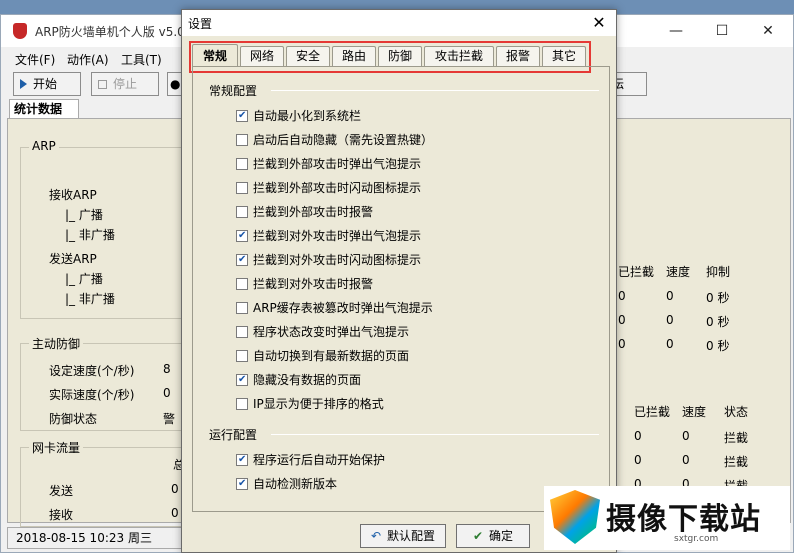  I want to click on option-row: ARP缓存表被篡改时弹出气泡提示, so click(334, 308).